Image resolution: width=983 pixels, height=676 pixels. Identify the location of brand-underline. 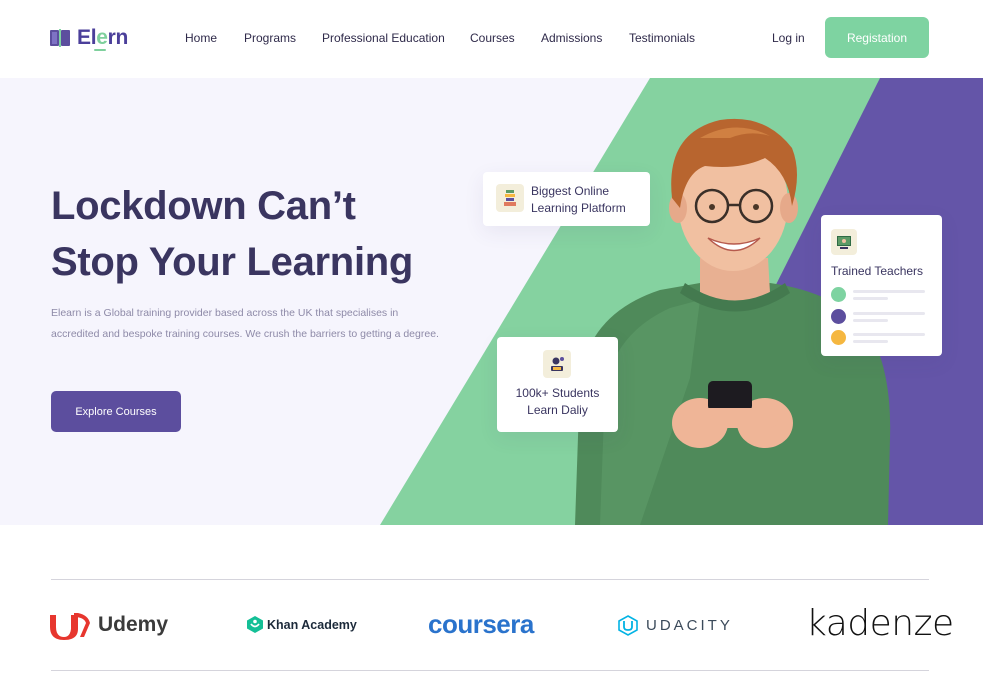
(100, 50).